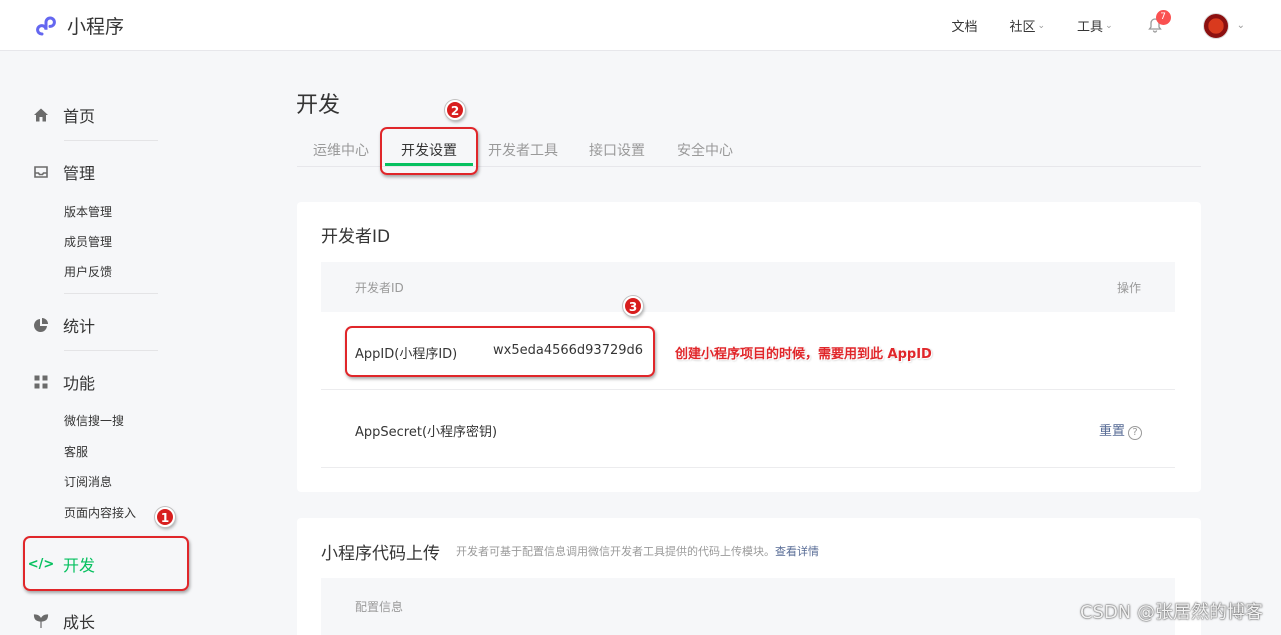  What do you see at coordinates (94, 420) in the screenshot?
I see `sidebar-subitem-search: 微信搜一搜` at bounding box center [94, 420].